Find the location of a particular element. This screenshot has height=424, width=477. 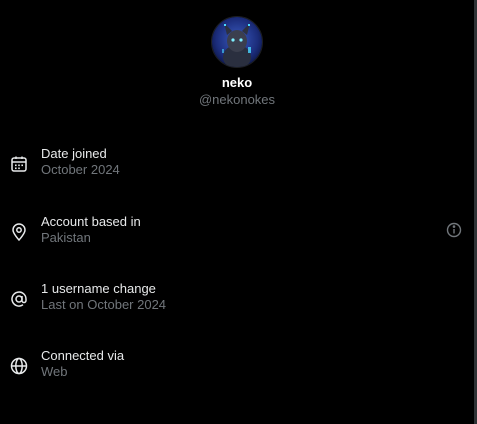

detail-title: Connected via is located at coordinates (83, 355).